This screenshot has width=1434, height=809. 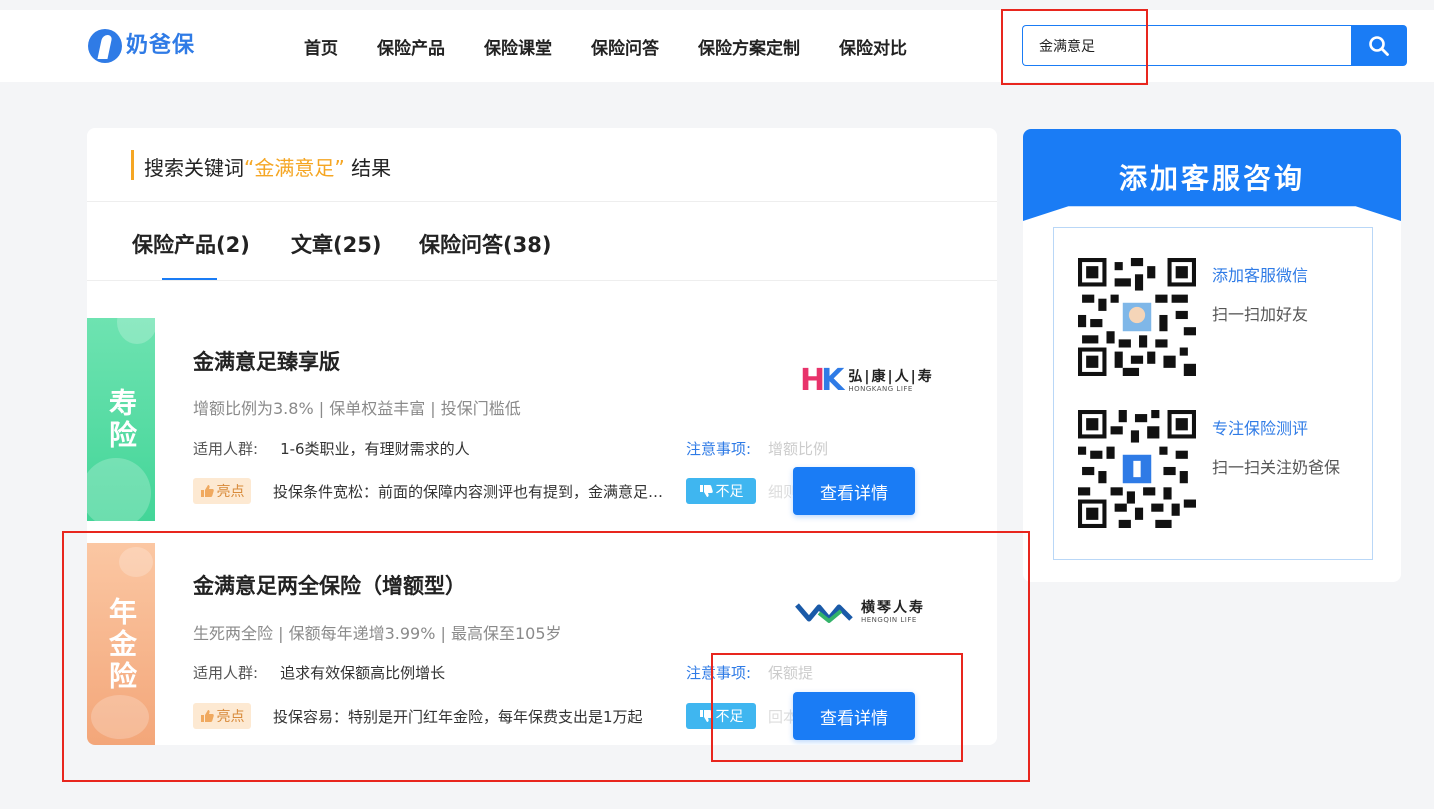 What do you see at coordinates (1137, 317) in the screenshot?
I see `wechat-qr-code-icon` at bounding box center [1137, 317].